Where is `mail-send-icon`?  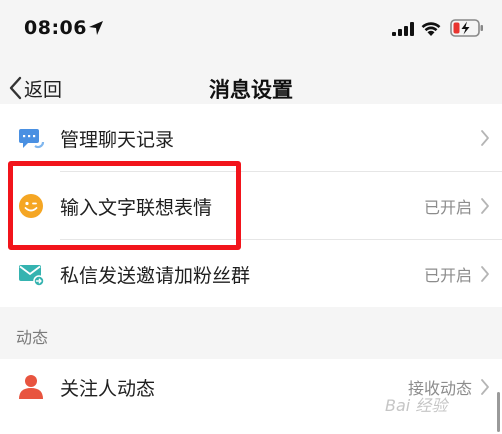
mail-send-icon is located at coordinates (31, 274).